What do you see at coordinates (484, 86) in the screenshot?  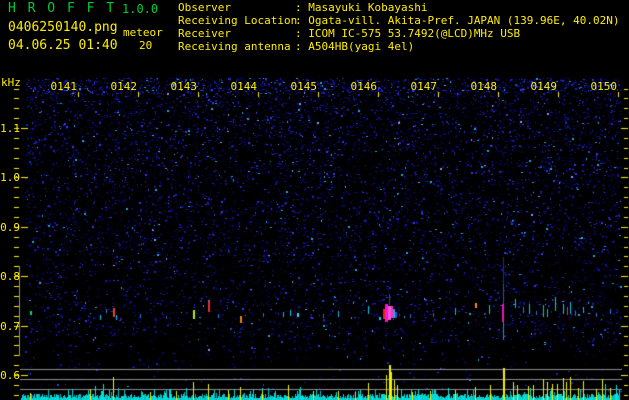 I see `time-label: 0148` at bounding box center [484, 86].